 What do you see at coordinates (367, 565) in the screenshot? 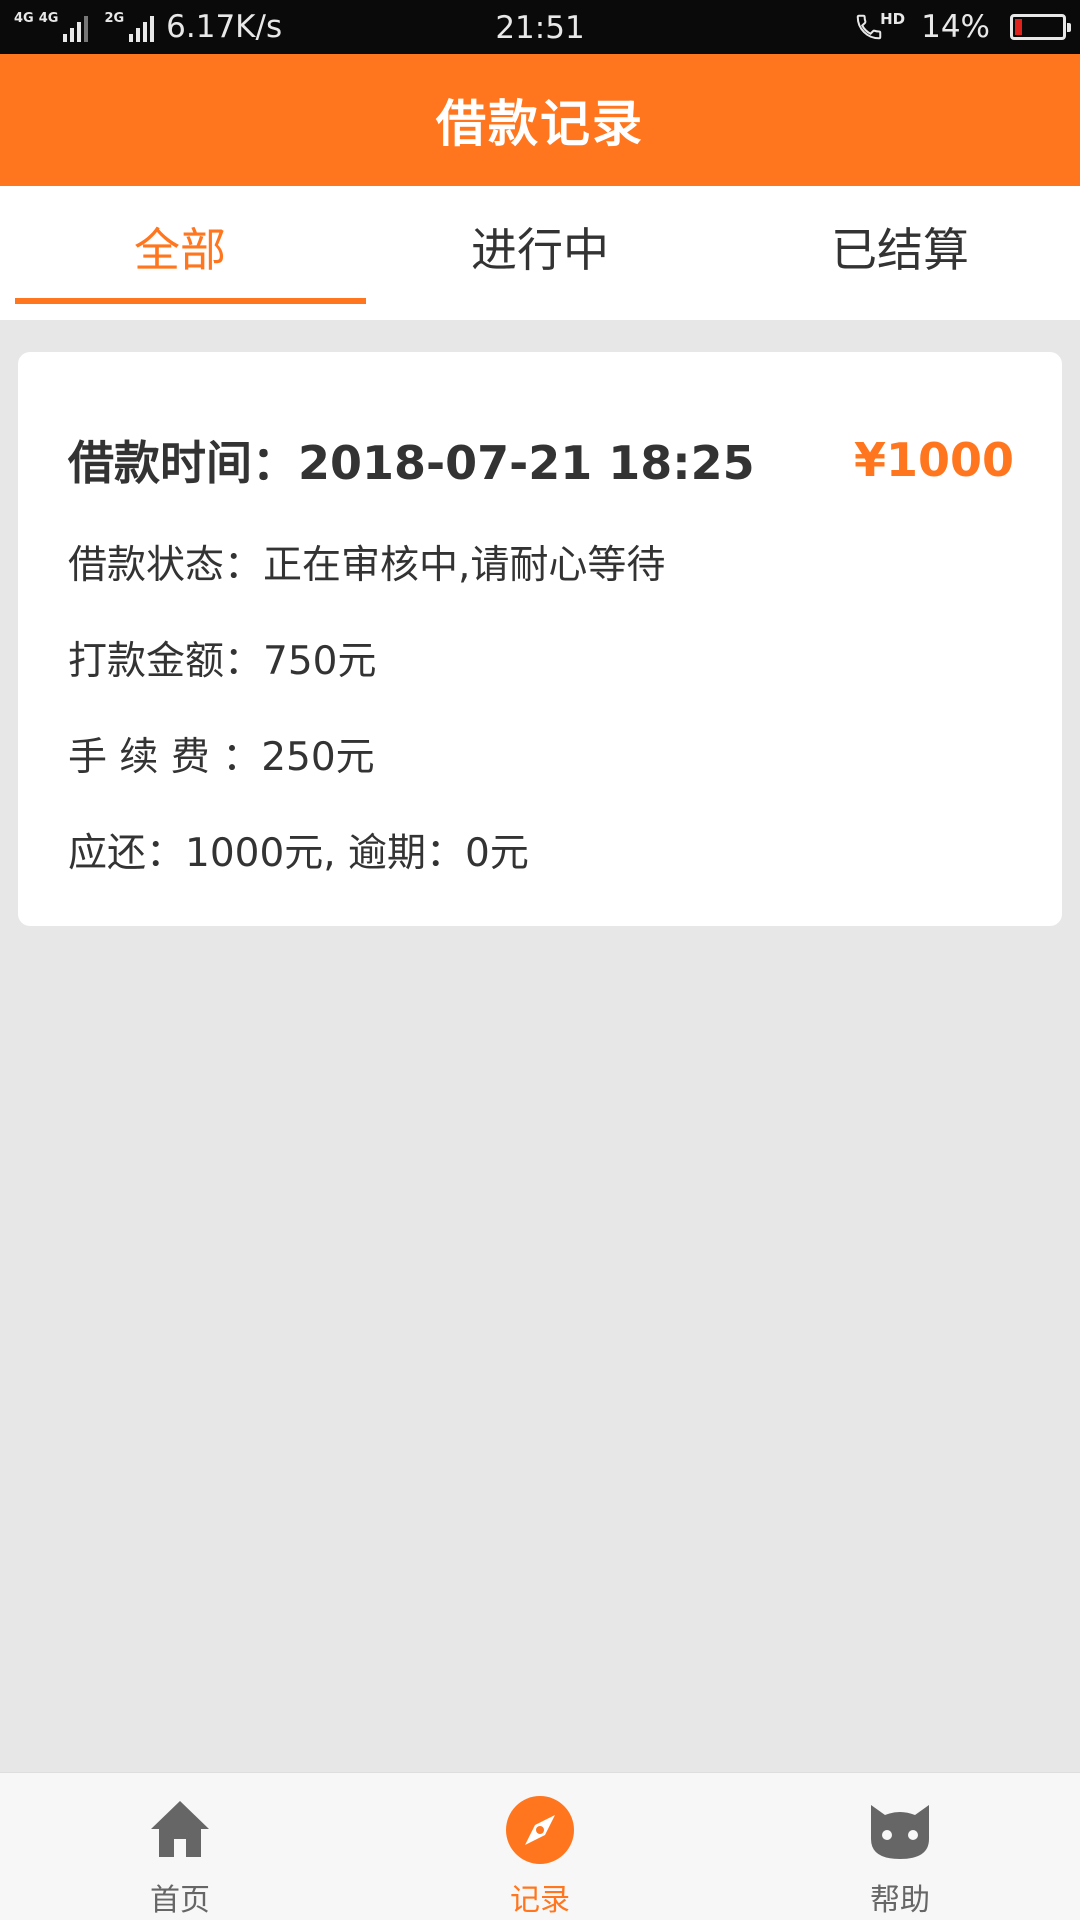
I see `loan-status: 借款状态：正在审核中,请耐心等待` at bounding box center [367, 565].